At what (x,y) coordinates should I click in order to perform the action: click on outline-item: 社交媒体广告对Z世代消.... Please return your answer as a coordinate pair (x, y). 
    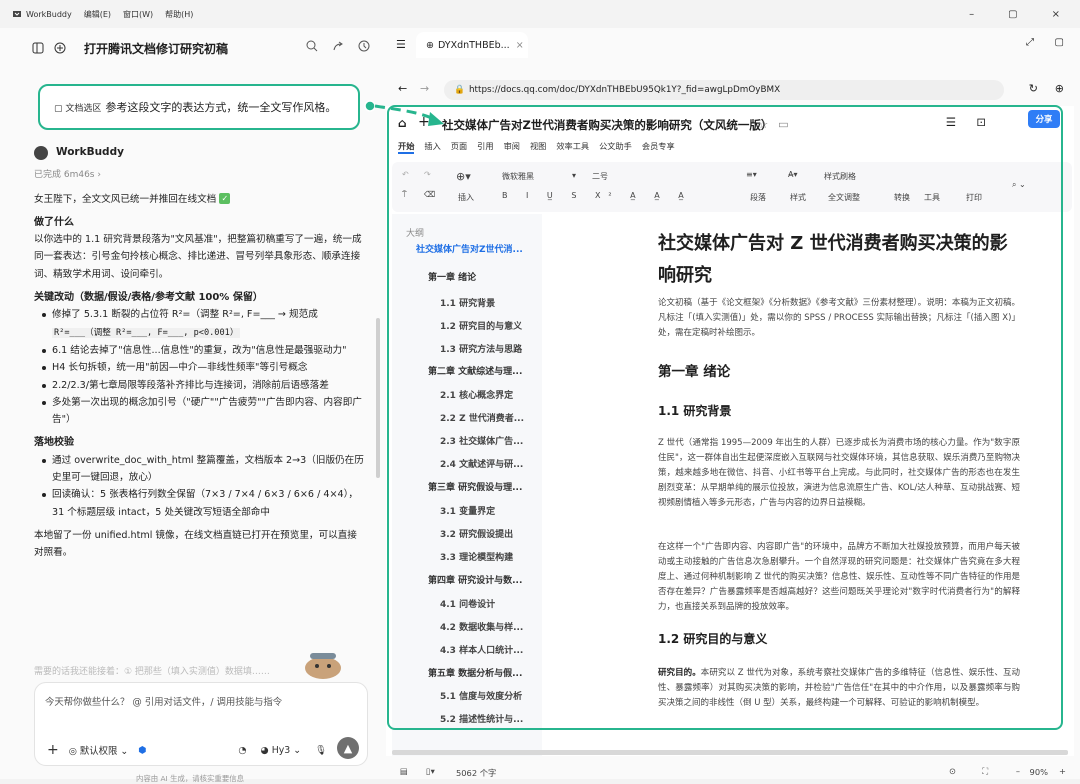
    Looking at the image, I should click on (469, 248).